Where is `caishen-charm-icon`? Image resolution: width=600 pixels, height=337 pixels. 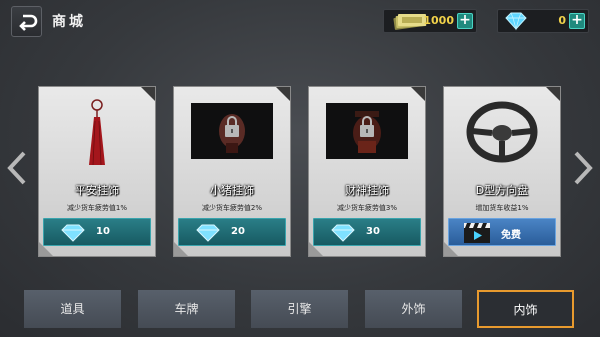
caishen-charm-icon is located at coordinates (367, 132).